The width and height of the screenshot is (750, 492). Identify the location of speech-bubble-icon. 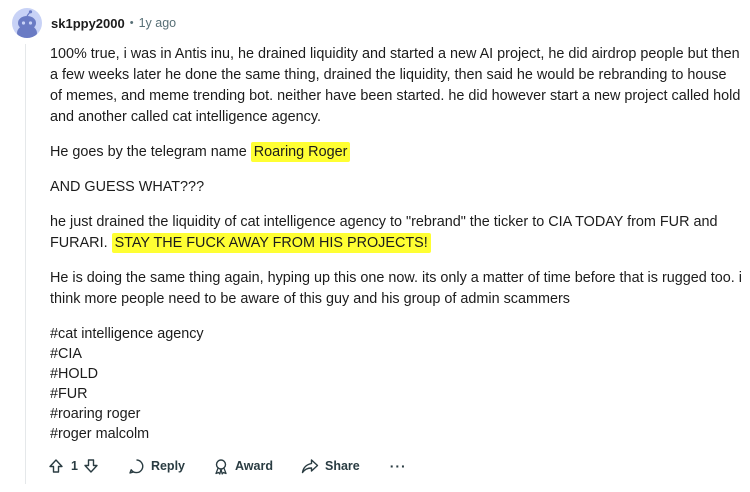
(136, 466).